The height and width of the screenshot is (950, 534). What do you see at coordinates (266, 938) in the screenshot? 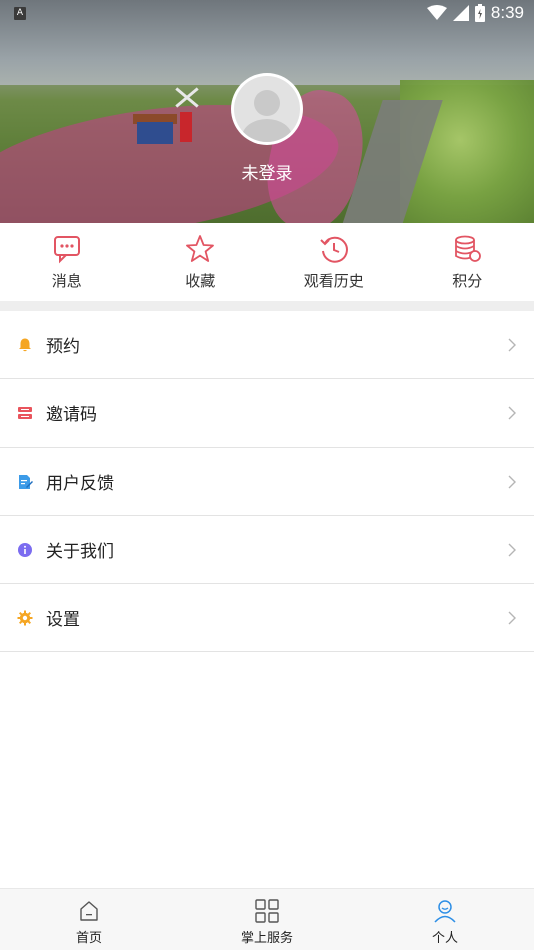
I see `tab-label: 掌上服务` at bounding box center [266, 938].